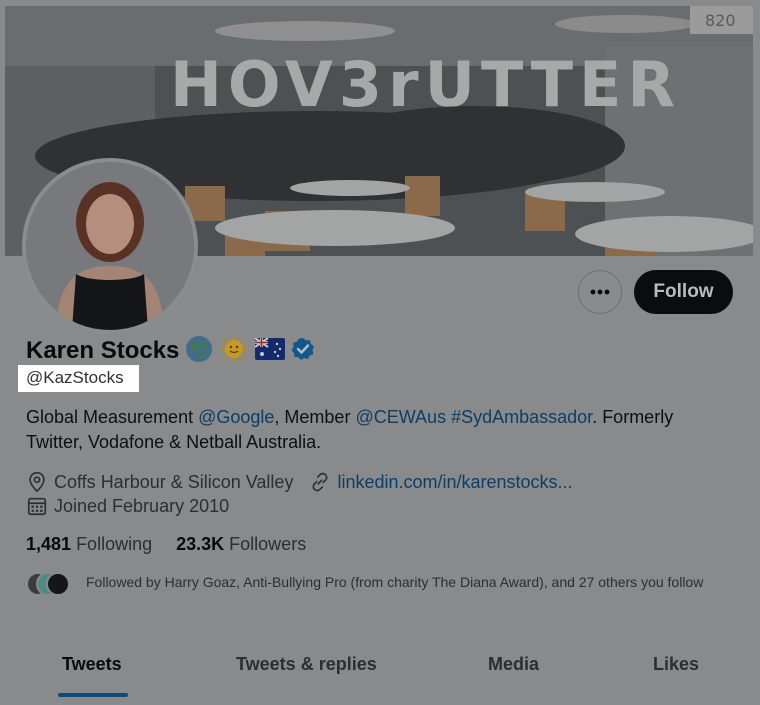 The image size is (760, 705). I want to click on active-tab-indicator, so click(93, 695).